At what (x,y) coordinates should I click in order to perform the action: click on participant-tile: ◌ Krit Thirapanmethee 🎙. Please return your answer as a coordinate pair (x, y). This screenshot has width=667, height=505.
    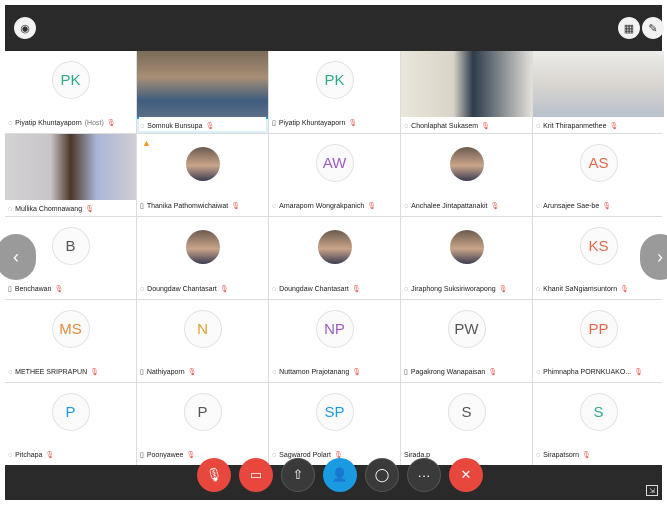
    Looking at the image, I should click on (598, 92).